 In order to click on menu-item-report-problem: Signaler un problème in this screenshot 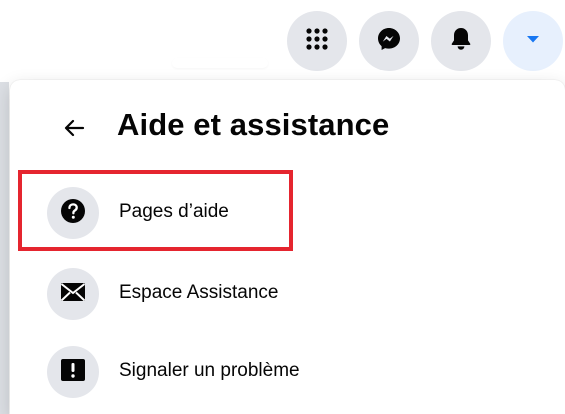, I will do `click(282, 371)`.